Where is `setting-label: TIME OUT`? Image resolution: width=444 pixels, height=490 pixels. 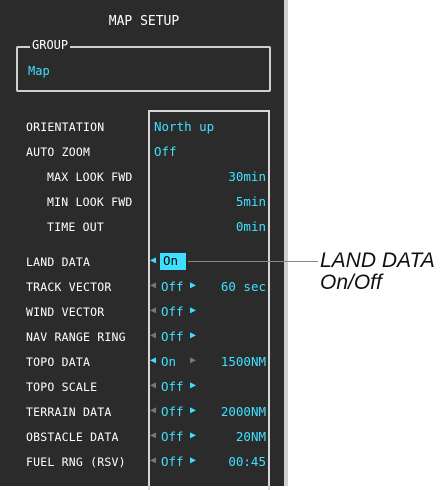 setting-label: TIME OUT is located at coordinates (75, 227).